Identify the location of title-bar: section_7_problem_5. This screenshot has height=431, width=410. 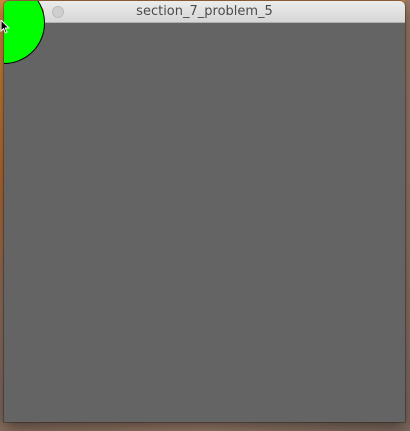
(204, 12).